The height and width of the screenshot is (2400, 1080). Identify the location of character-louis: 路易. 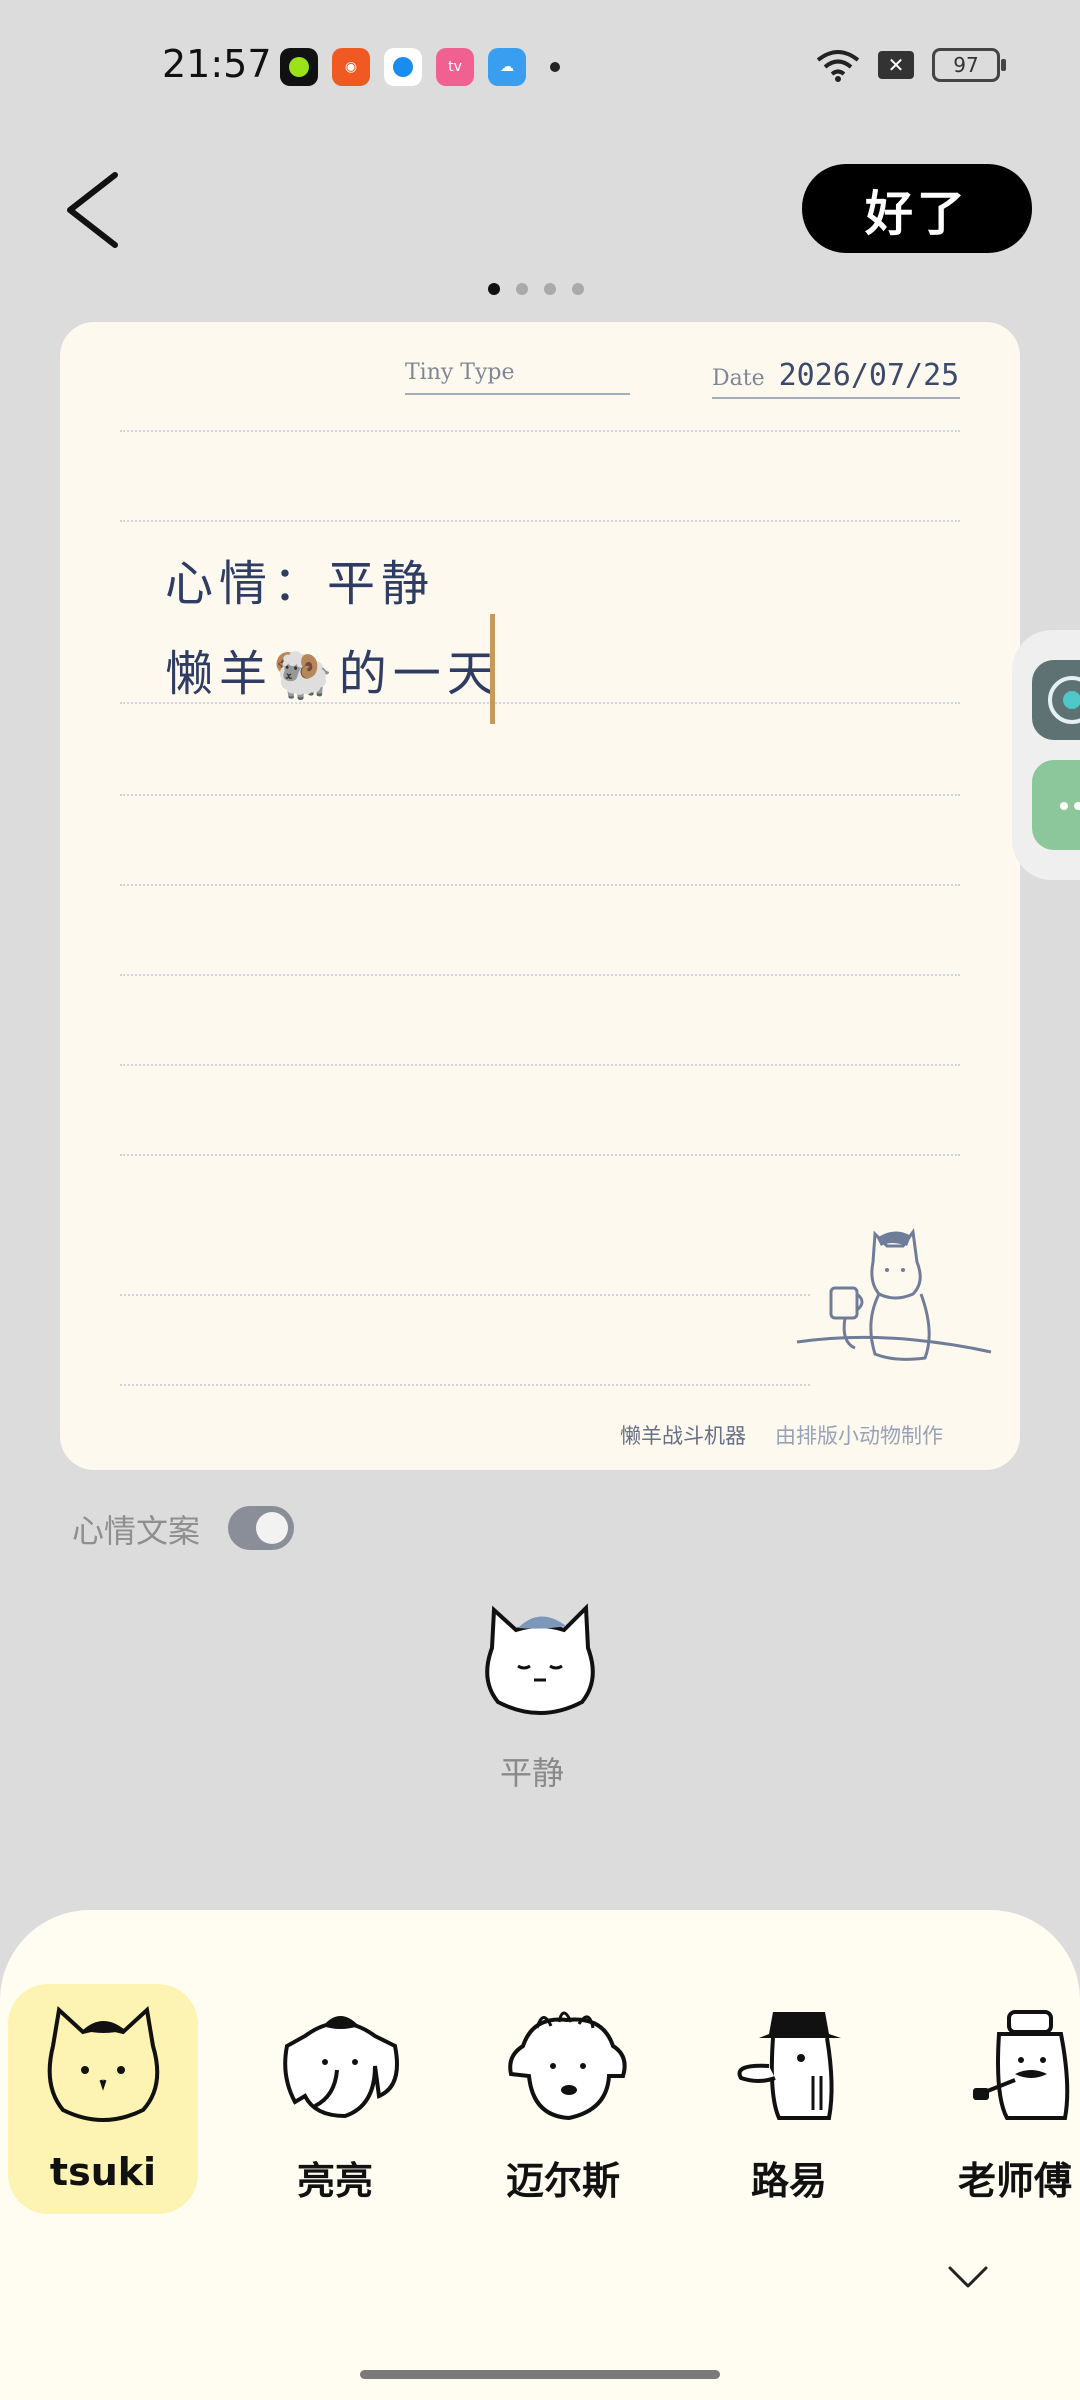
(789, 2099).